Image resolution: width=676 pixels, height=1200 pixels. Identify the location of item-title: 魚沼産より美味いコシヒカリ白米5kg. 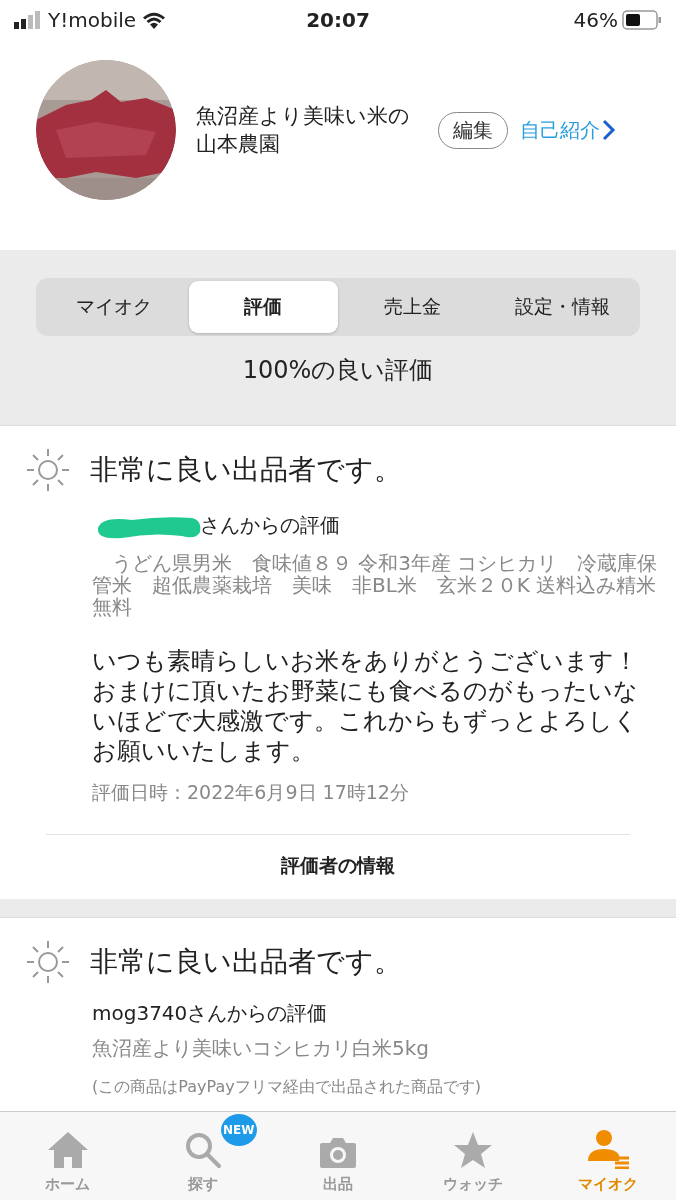
(261, 1048).